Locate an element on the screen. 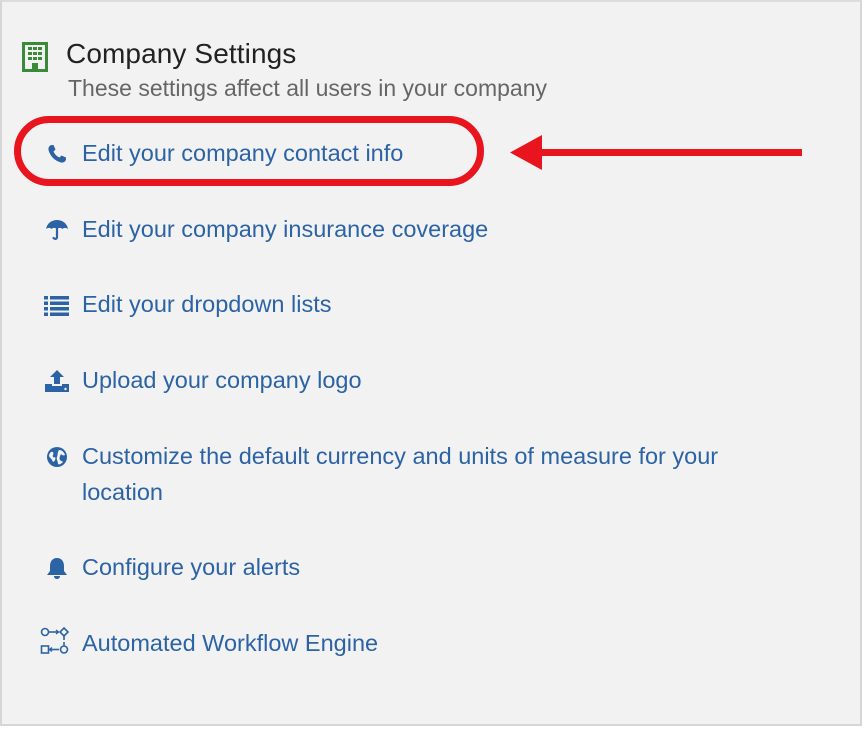 This screenshot has width=866, height=730. umbrella-icon is located at coordinates (57, 230).